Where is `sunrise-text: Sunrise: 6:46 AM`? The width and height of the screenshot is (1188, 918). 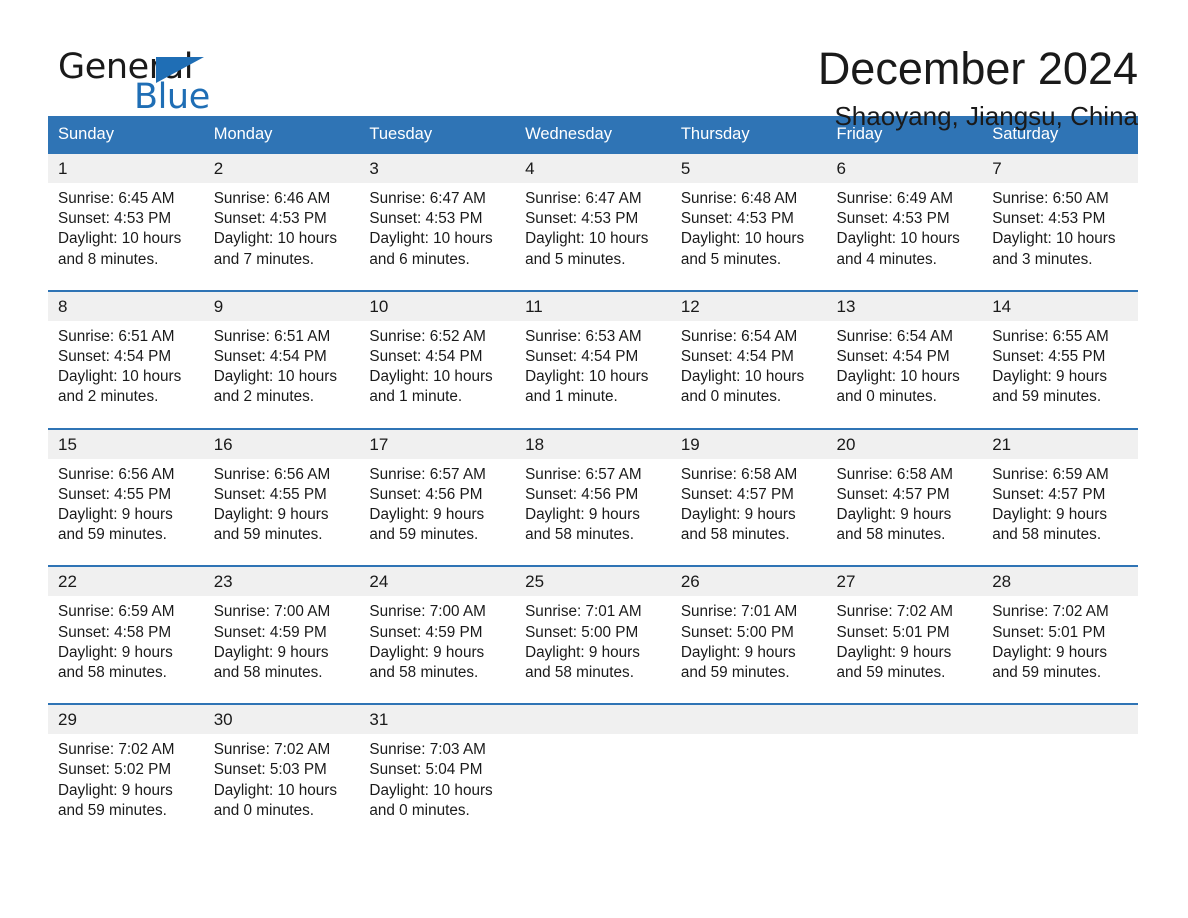
sunrise-text: Sunrise: 6:46 AM is located at coordinates (272, 198).